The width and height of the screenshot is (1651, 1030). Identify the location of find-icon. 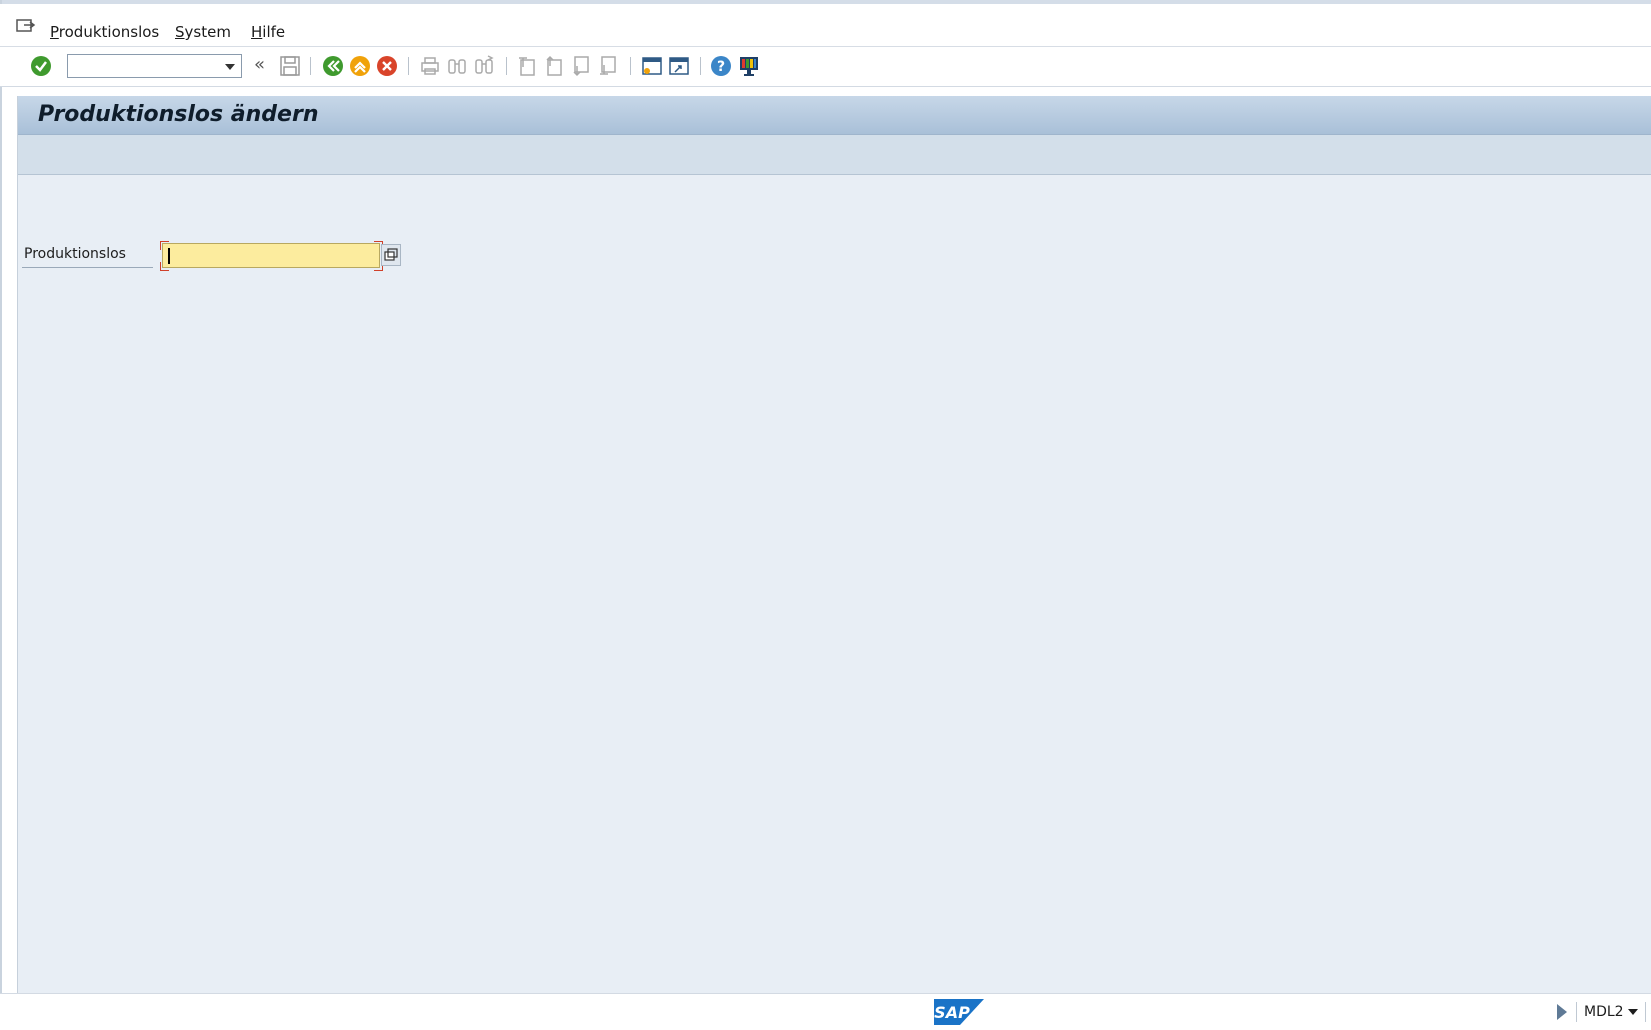
(457, 66).